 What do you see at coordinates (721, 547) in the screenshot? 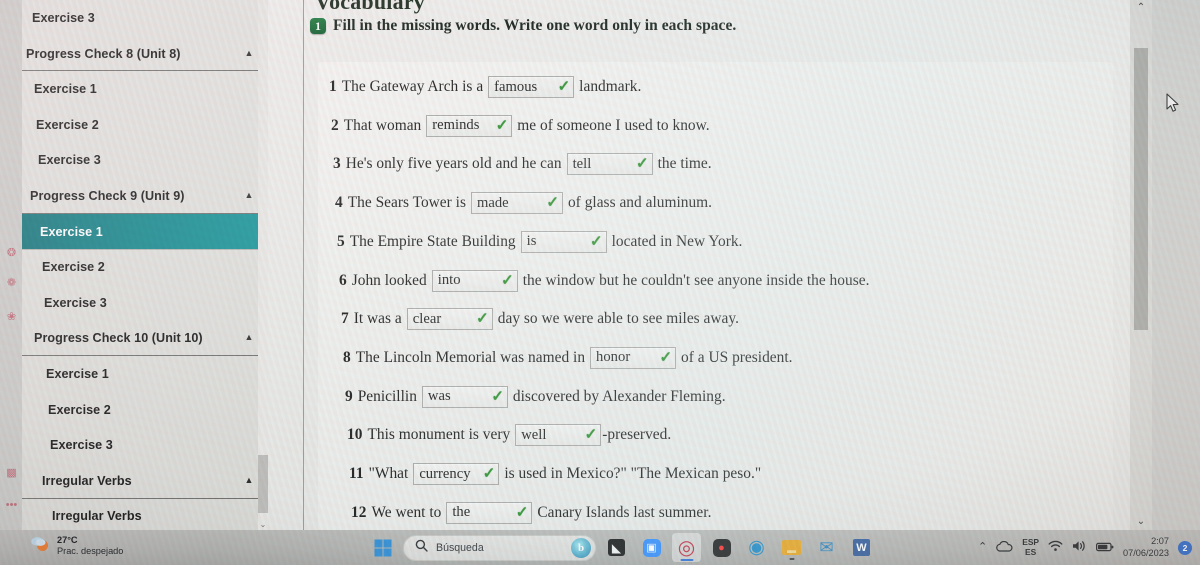
I see `taskbar-screen-recorder-app-button: ●` at bounding box center [721, 547].